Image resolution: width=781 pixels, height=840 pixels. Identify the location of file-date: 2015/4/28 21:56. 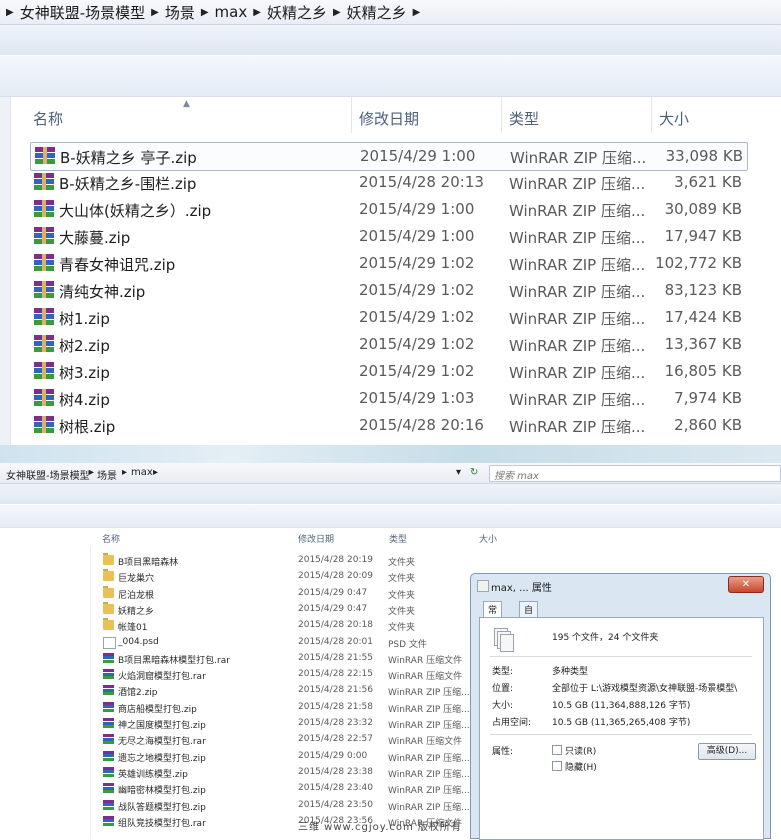
(335, 690).